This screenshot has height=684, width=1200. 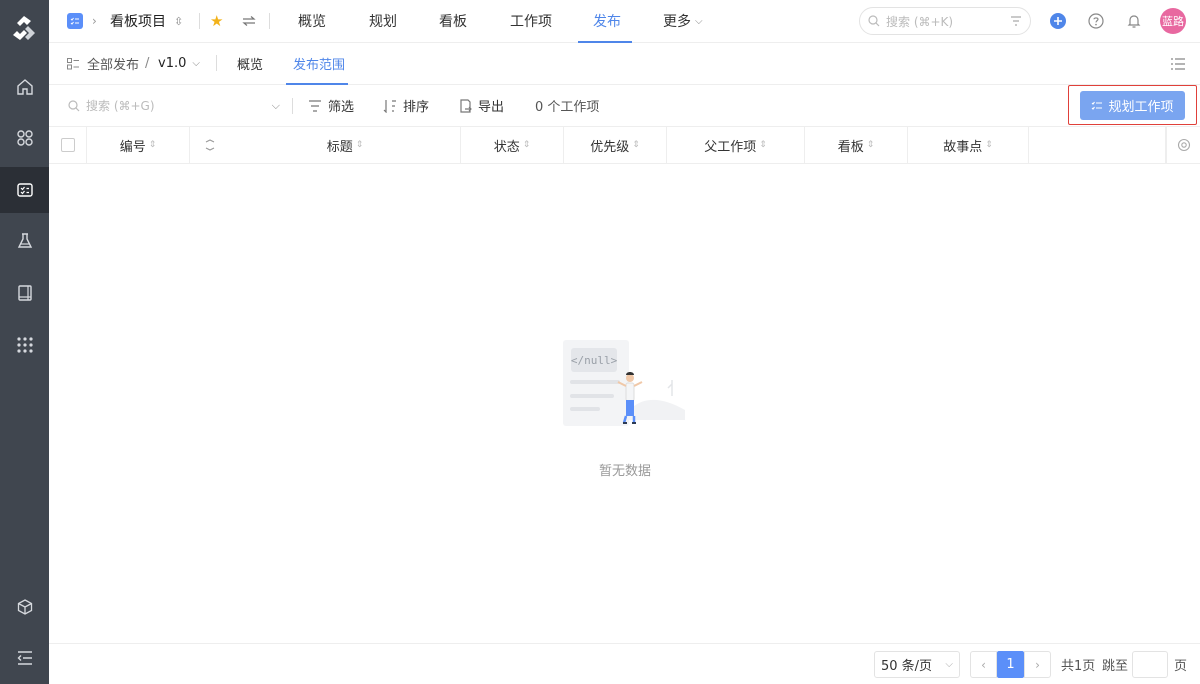 I want to click on collapse-toggle-icon, so click(x=210, y=145).